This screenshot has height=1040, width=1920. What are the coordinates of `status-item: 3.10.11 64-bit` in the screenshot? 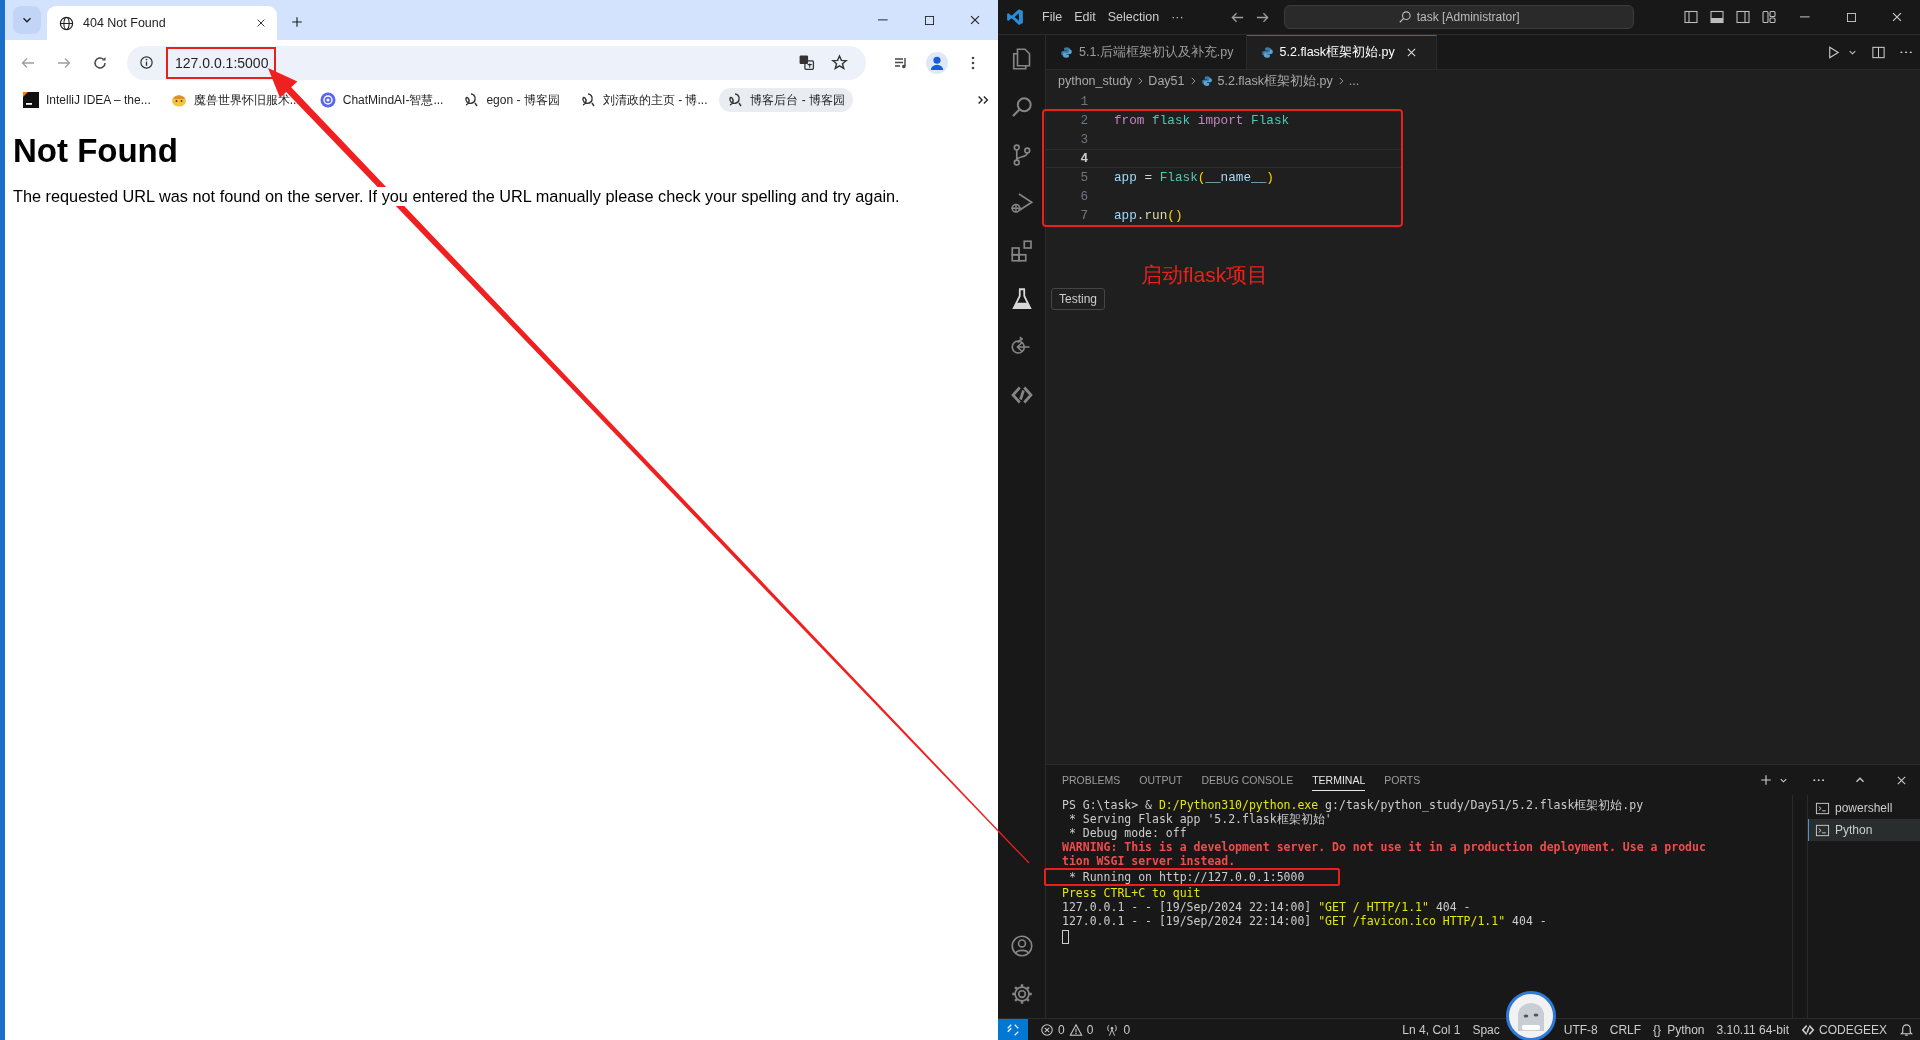 It's located at (1752, 1029).